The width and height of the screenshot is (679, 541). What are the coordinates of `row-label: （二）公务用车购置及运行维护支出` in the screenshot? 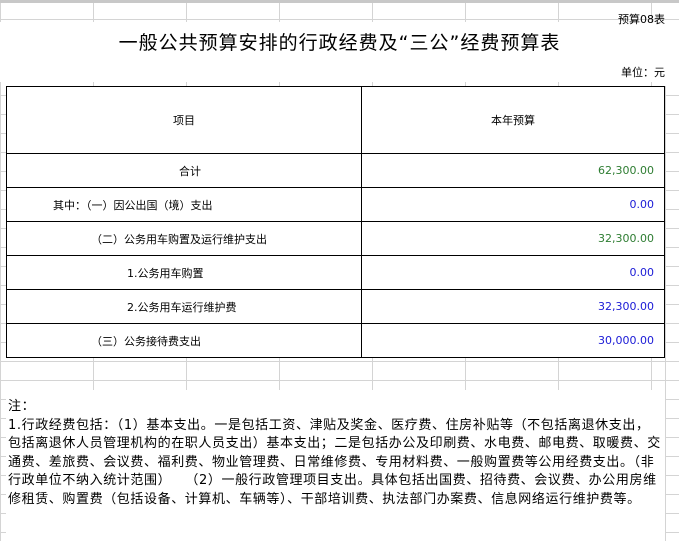 It's located at (184, 238).